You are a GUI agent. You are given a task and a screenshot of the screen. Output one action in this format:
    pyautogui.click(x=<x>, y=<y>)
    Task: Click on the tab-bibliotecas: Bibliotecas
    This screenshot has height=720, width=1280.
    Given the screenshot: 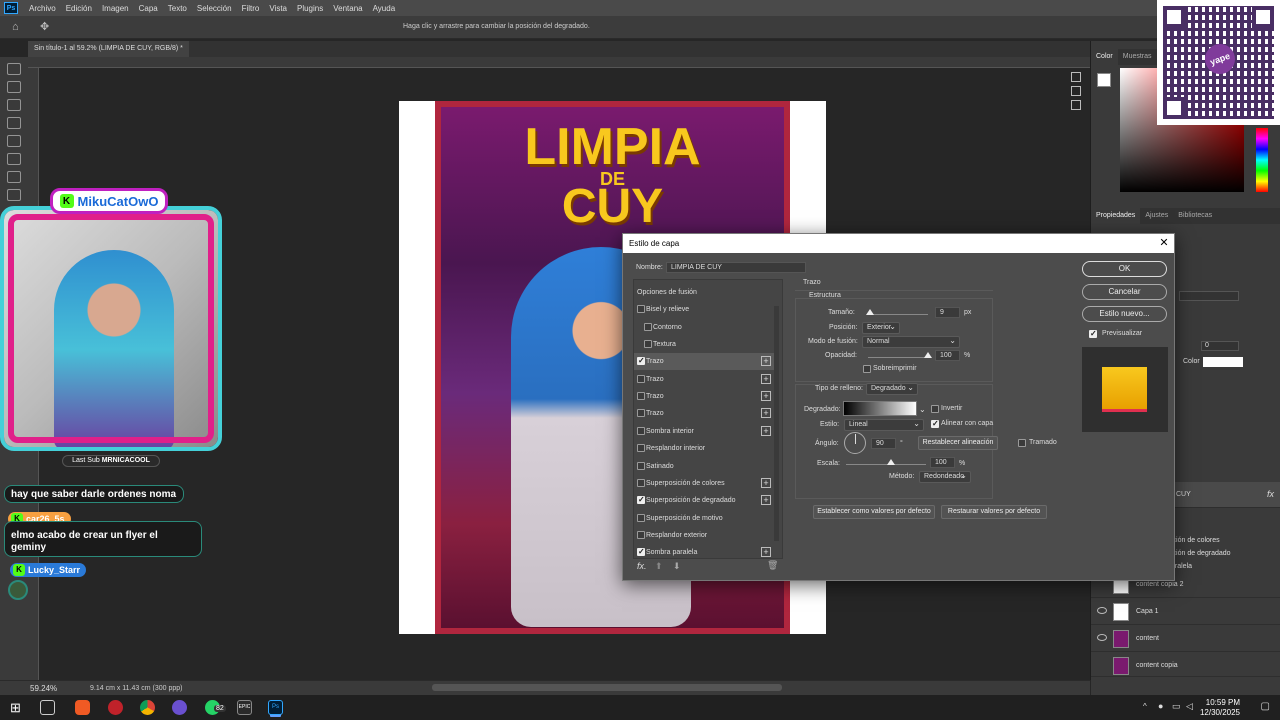 What is the action you would take?
    pyautogui.click(x=1195, y=216)
    